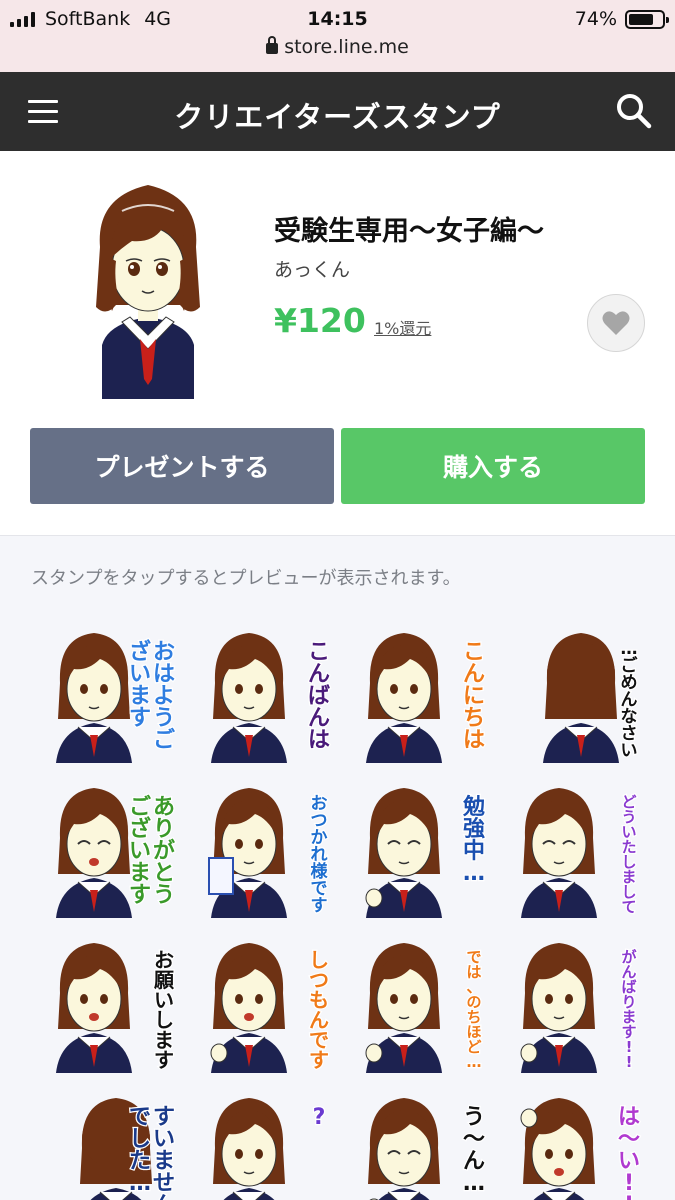  Describe the element at coordinates (320, 320) in the screenshot. I see `price: ¥120` at that location.